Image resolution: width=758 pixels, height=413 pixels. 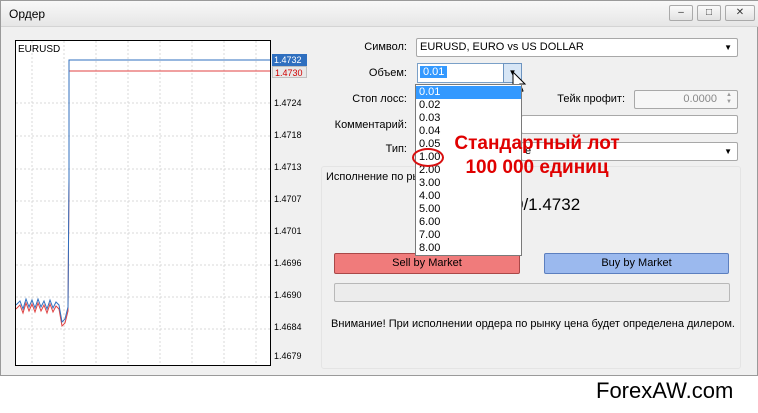 I want to click on maximize-button: □, so click(x=709, y=13).